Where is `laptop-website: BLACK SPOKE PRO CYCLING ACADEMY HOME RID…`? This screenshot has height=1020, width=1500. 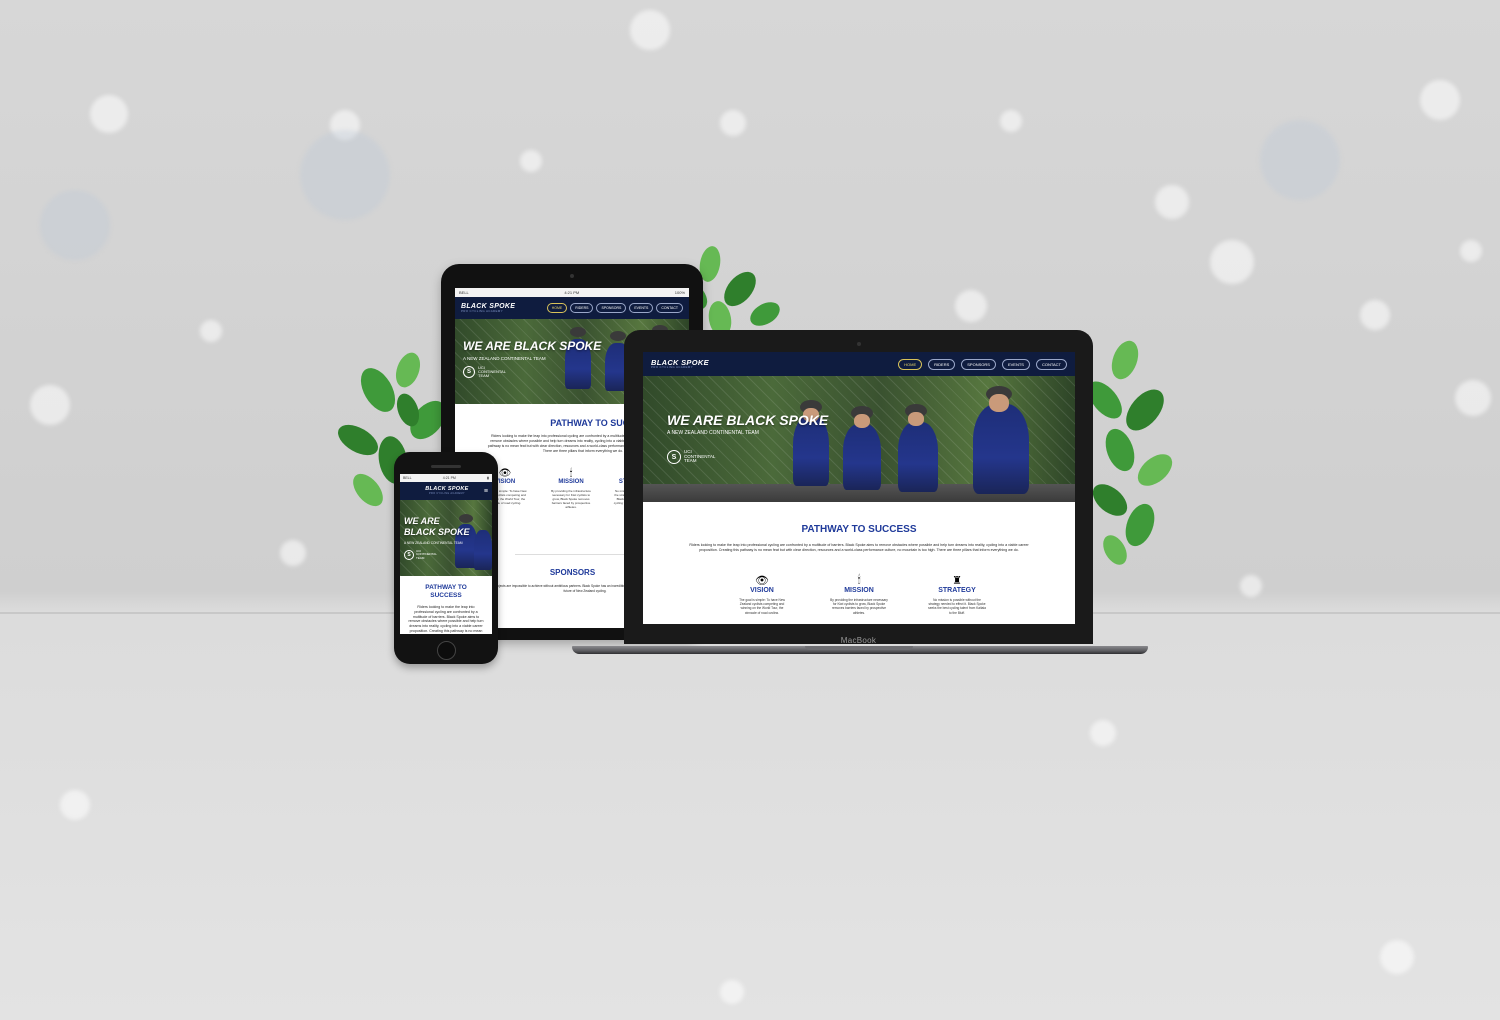
laptop-website: BLACK SPOKE PRO CYCLING ACADEMY HOME RID… is located at coordinates (859, 488).